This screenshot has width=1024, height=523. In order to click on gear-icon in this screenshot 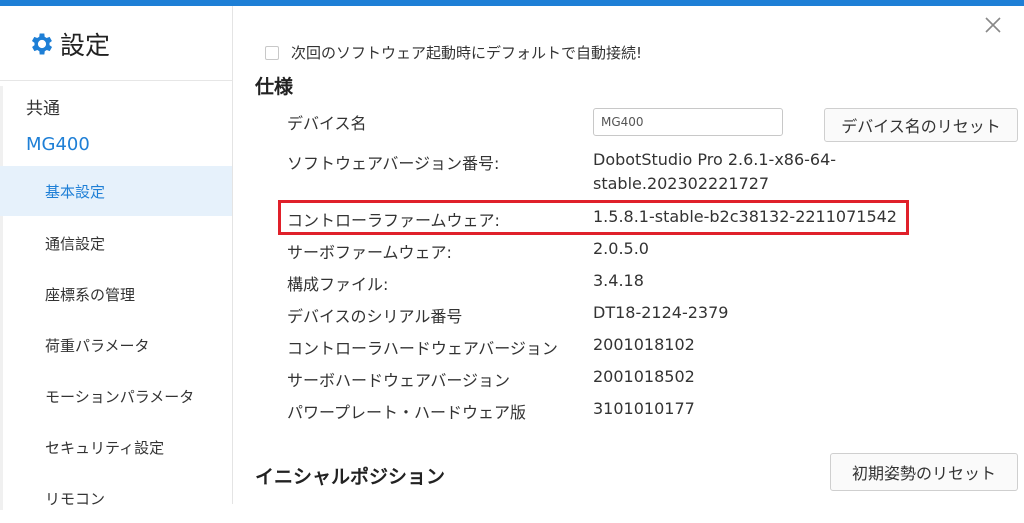, I will do `click(42, 44)`.